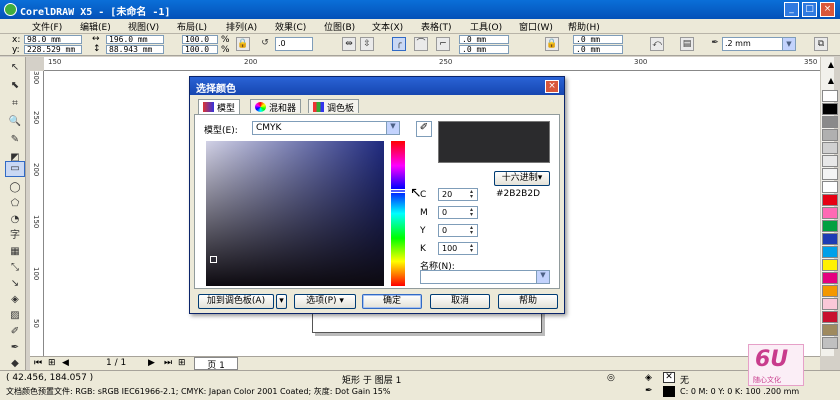  I want to click on basic-shapes-icon: ◔, so click(15, 220).